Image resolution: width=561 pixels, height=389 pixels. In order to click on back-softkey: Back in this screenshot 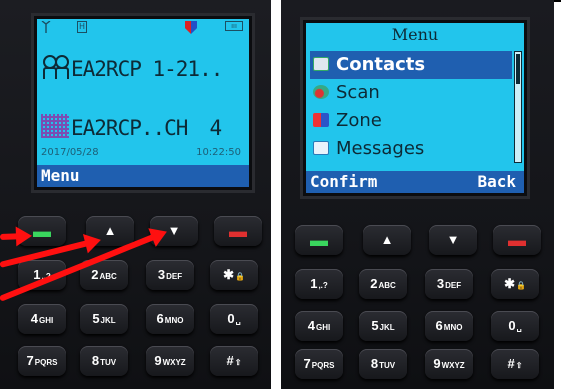, I will do `click(496, 181)`.